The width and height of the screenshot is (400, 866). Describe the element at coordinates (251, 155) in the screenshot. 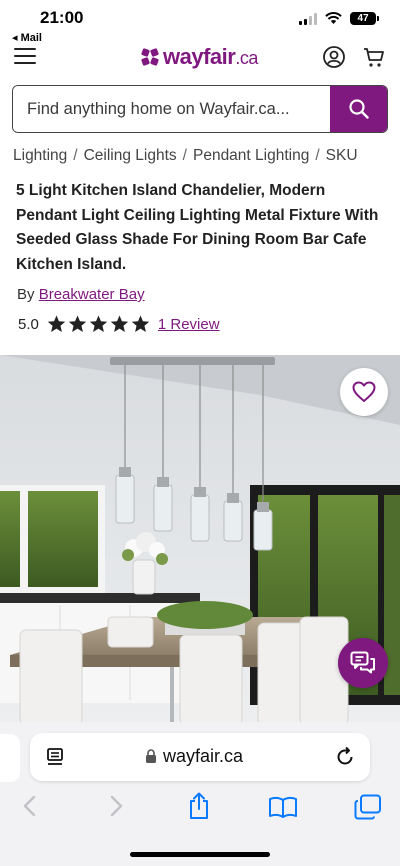

I see `breadcrumb-item-pendant-lighting: Pendant Lighting` at that location.